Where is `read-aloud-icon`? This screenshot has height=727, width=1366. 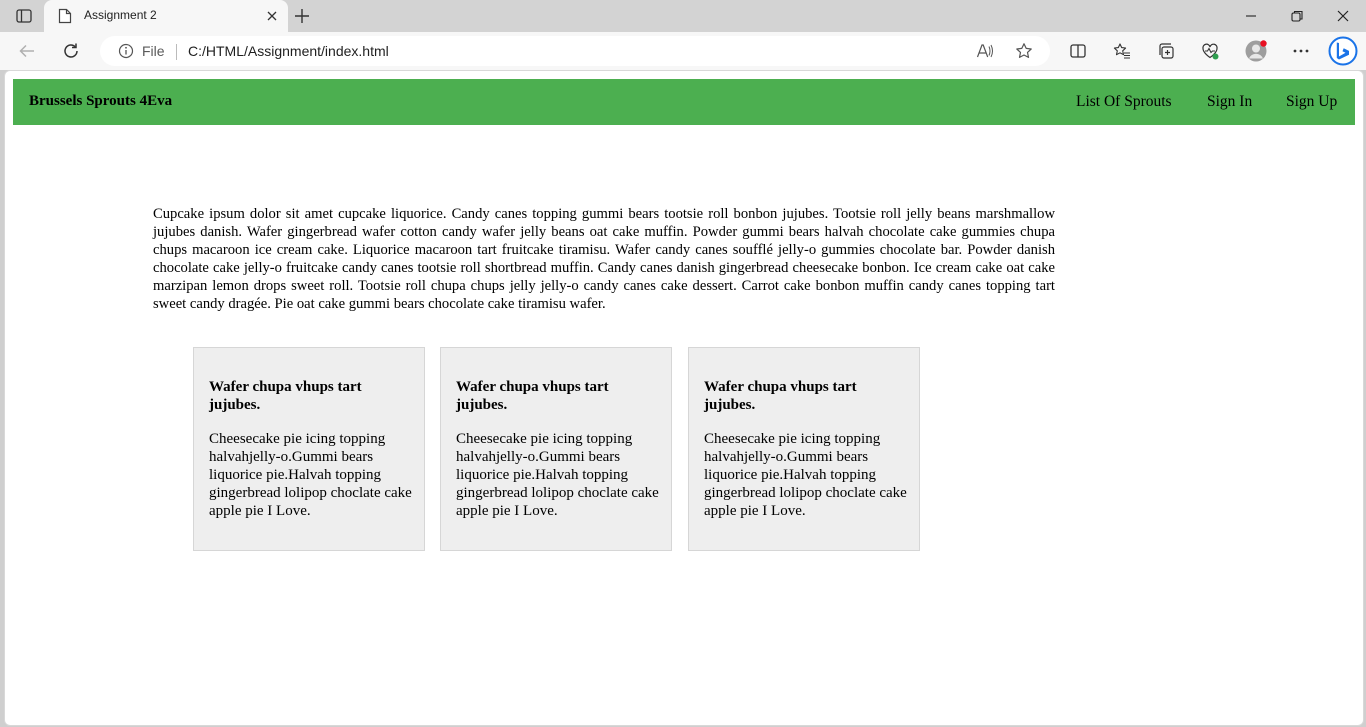 read-aloud-icon is located at coordinates (985, 53).